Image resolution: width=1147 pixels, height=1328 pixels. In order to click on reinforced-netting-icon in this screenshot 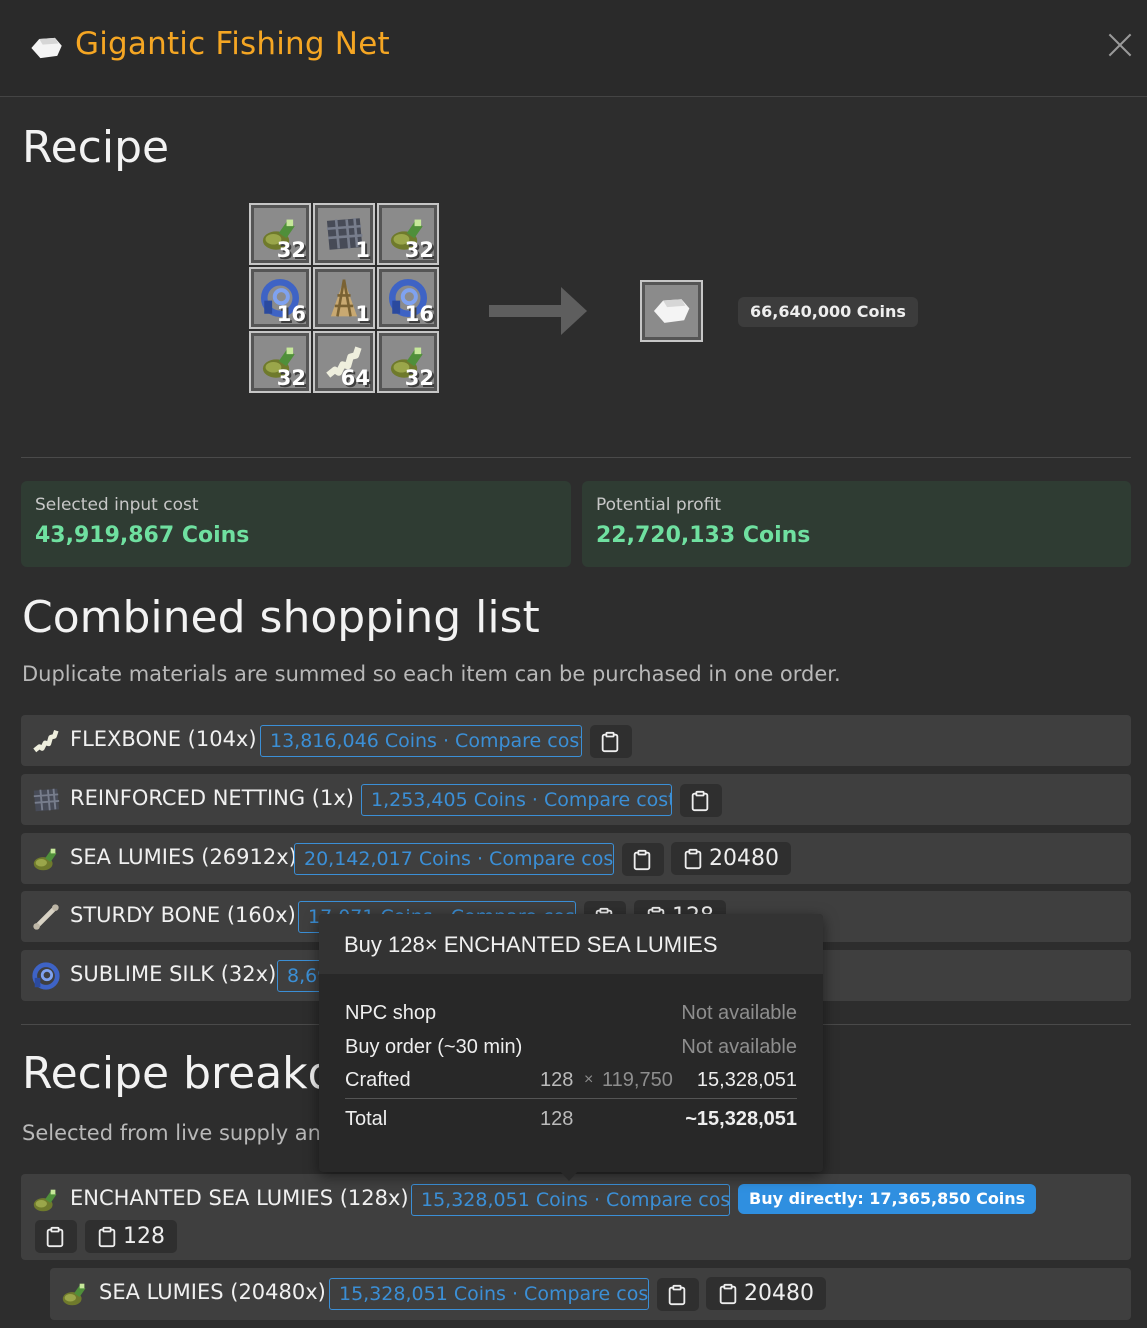, I will do `click(46, 800)`.